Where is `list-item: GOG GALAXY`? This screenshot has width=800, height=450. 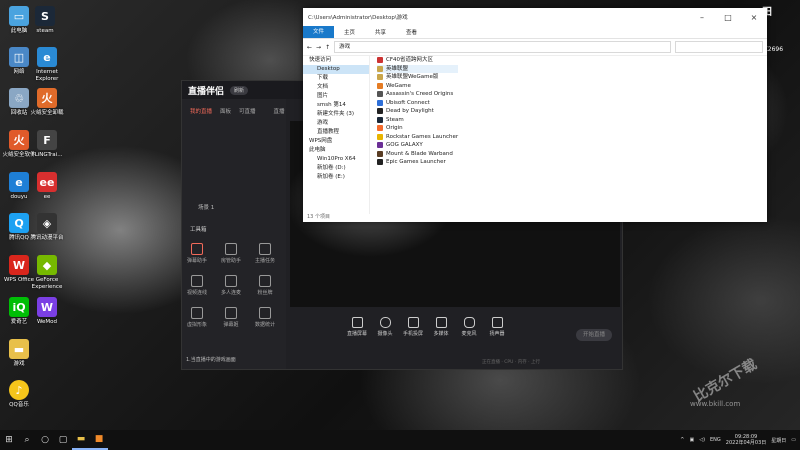 list-item: GOG GALAXY is located at coordinates (417, 145).